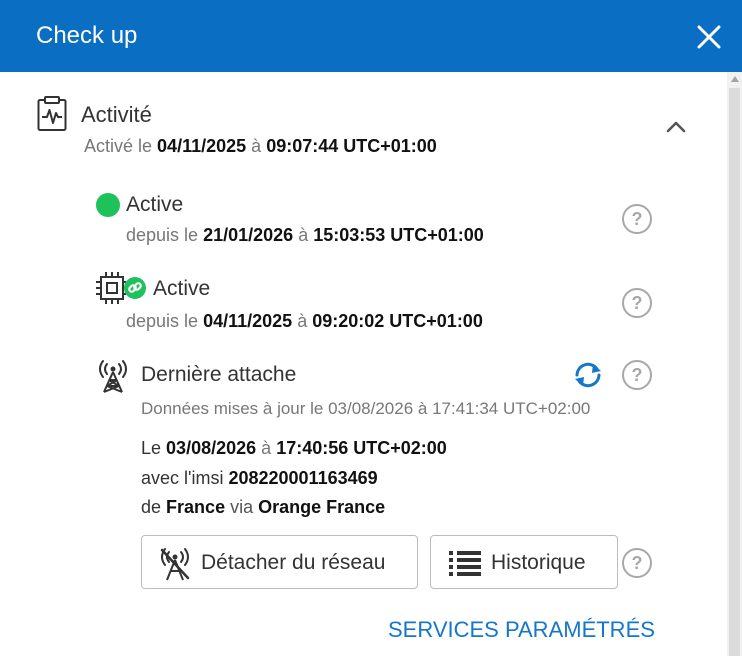  Describe the element at coordinates (735, 79) in the screenshot. I see `scroll-up-arrow` at that location.